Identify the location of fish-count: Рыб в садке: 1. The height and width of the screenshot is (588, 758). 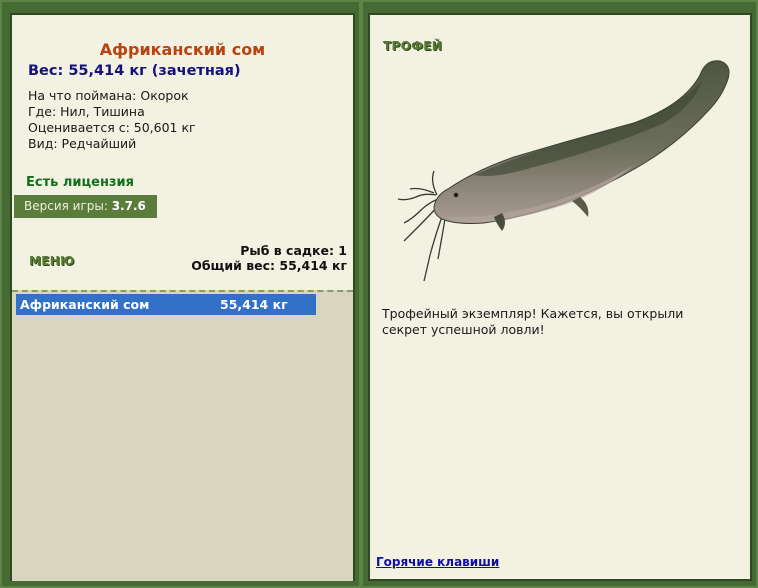
(293, 250).